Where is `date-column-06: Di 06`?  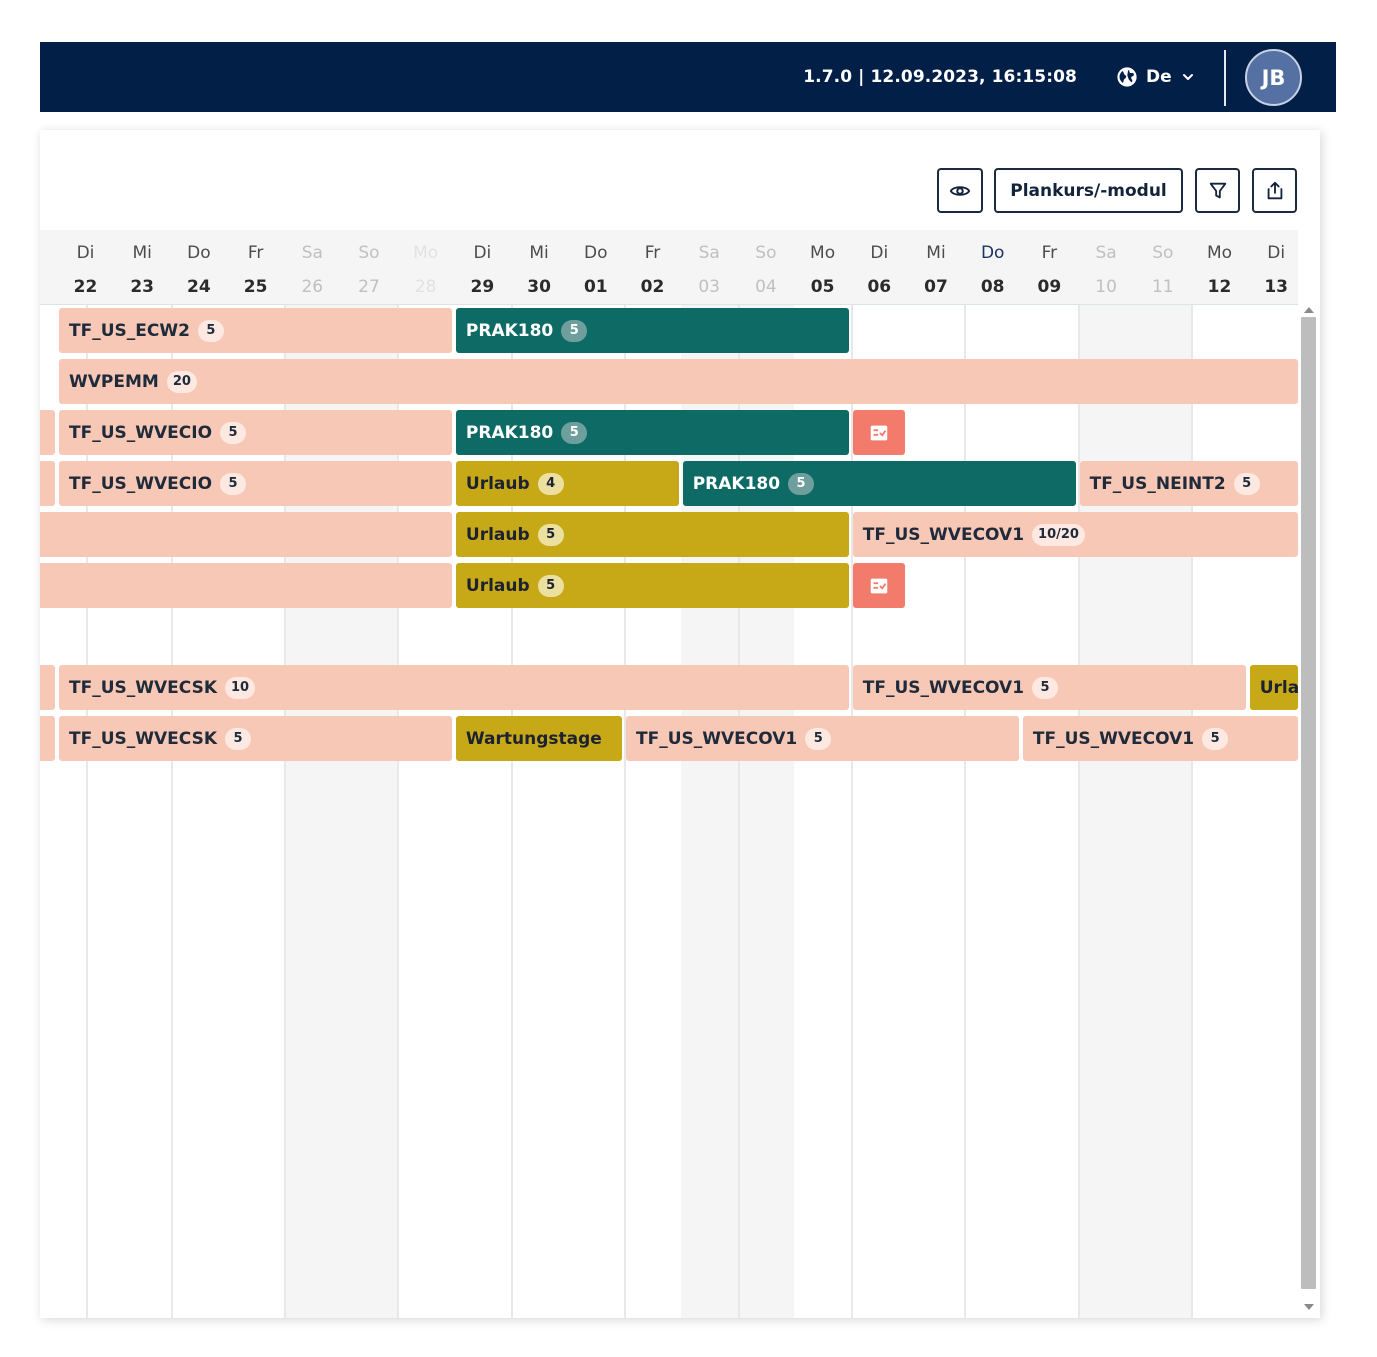 date-column-06: Di 06 is located at coordinates (879, 267).